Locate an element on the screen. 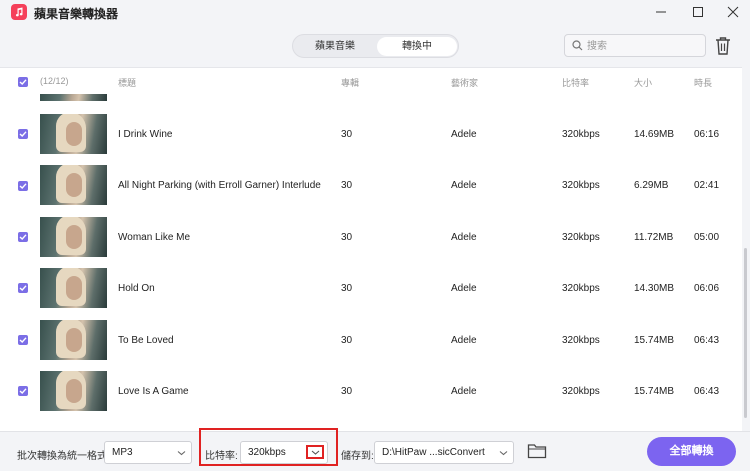 Image resolution: width=750 pixels, height=471 pixels. trash-icon is located at coordinates (723, 46).